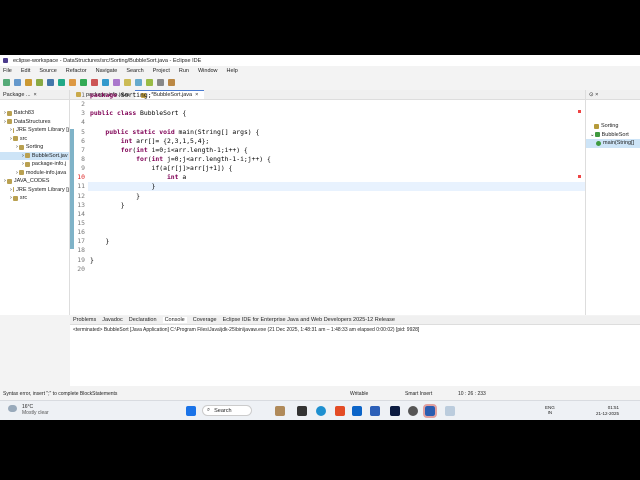 The width and height of the screenshot is (640, 480). Describe the element at coordinates (327, 141) in the screenshot. I see `code-line: 6 int arr[]= {2,3,1,5,4};` at that location.